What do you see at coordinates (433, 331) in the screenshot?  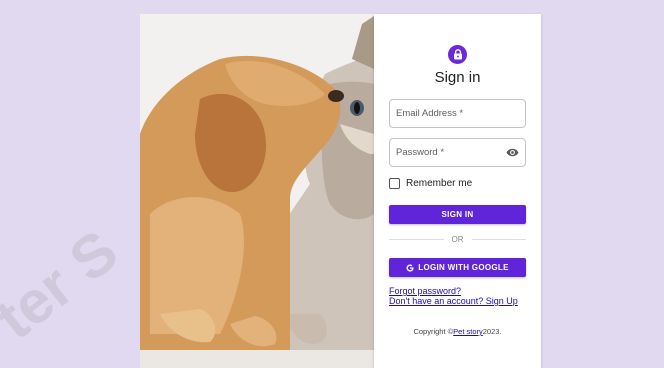 I see `copyright-prefix: Copyright ©` at bounding box center [433, 331].